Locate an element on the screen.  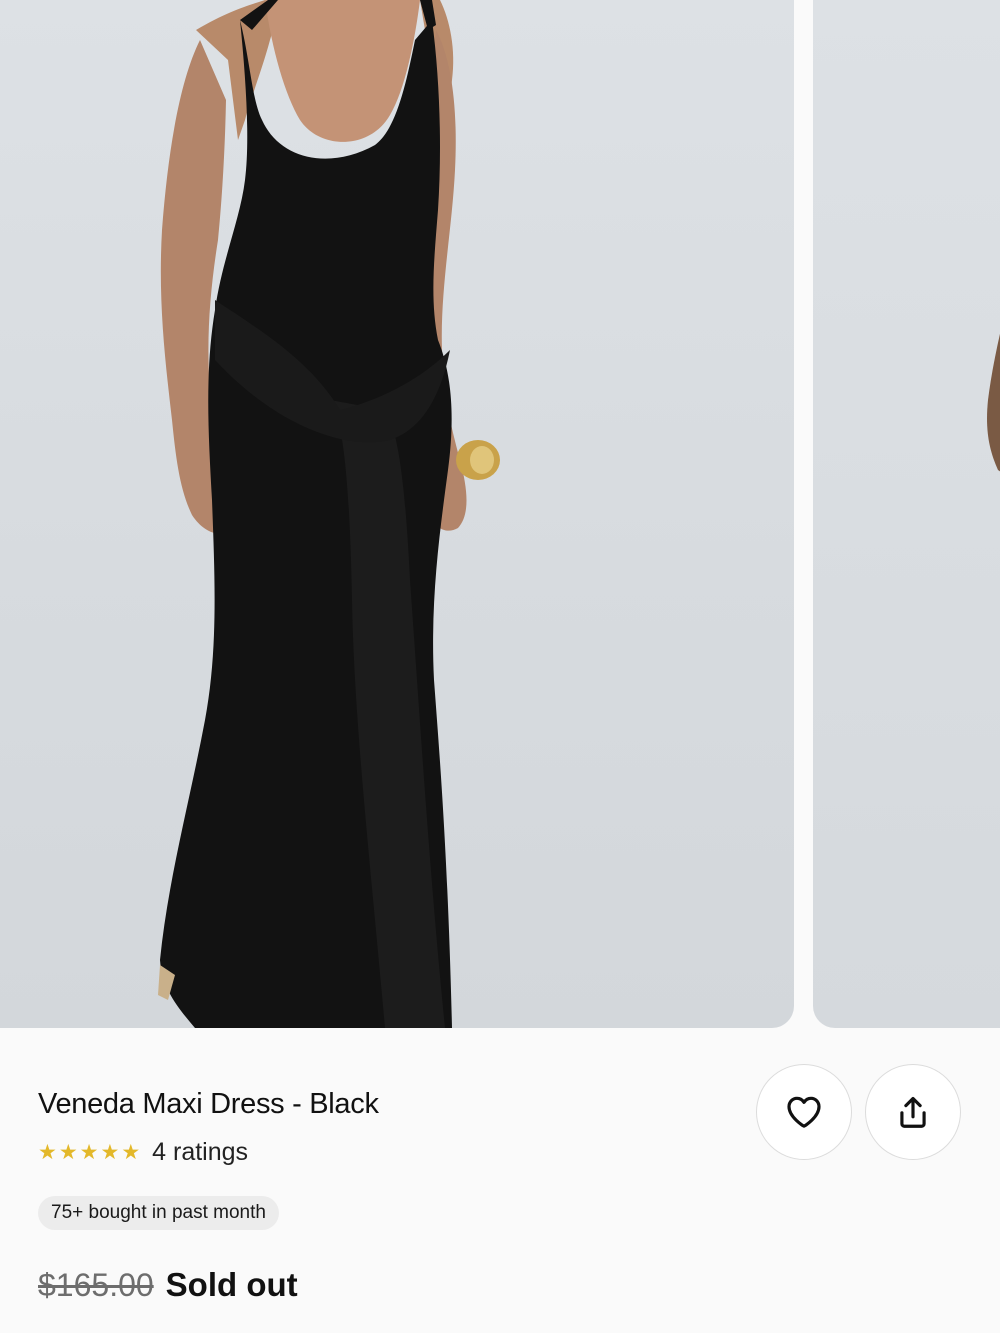
next-photo-peek is located at coordinates (993, 402).